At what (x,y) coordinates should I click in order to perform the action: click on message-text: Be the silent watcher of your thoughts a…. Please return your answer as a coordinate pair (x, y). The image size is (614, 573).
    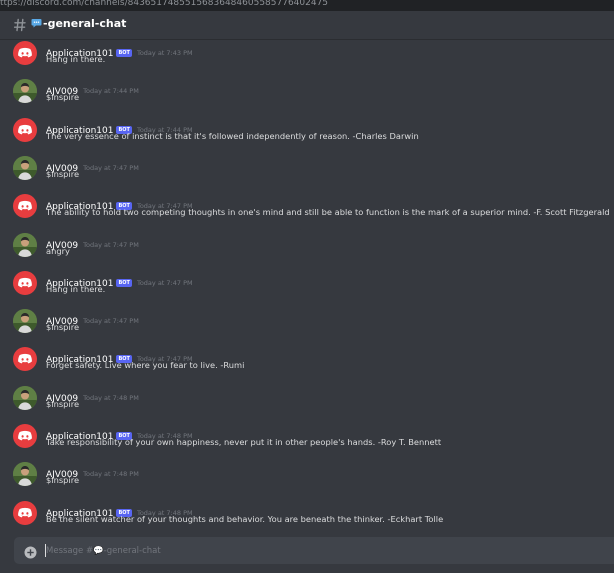
    Looking at the image, I should click on (245, 518).